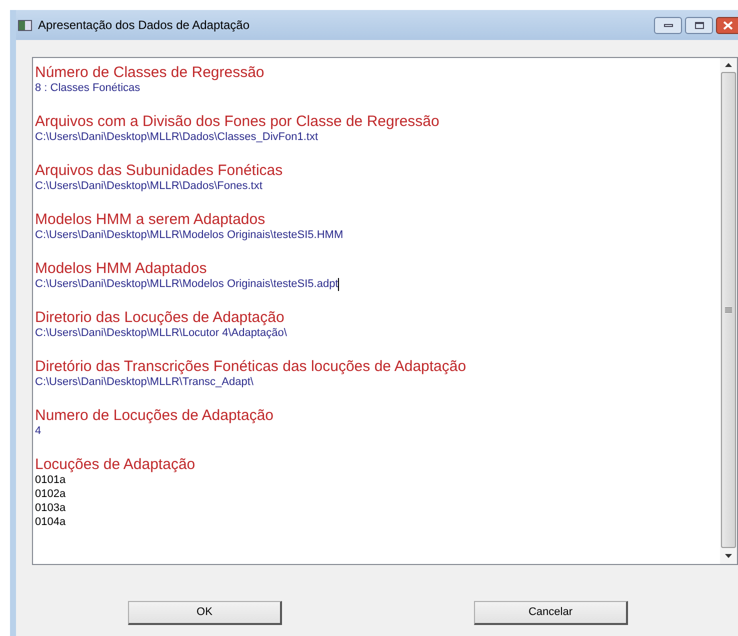 The image size is (738, 636). Describe the element at coordinates (121, 268) in the screenshot. I see `section-heading: Modelos HMM Adaptados` at that location.